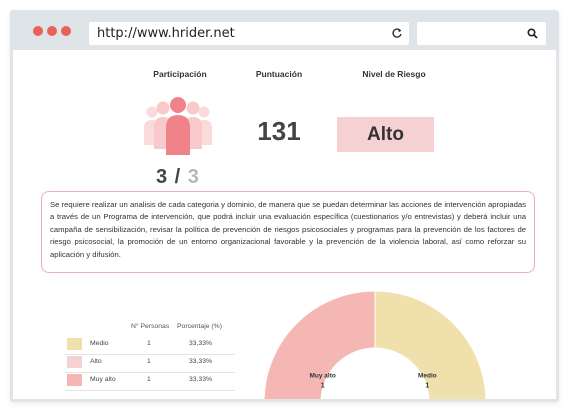  What do you see at coordinates (74, 344) in the screenshot?
I see `legend-swatch-medio` at bounding box center [74, 344].